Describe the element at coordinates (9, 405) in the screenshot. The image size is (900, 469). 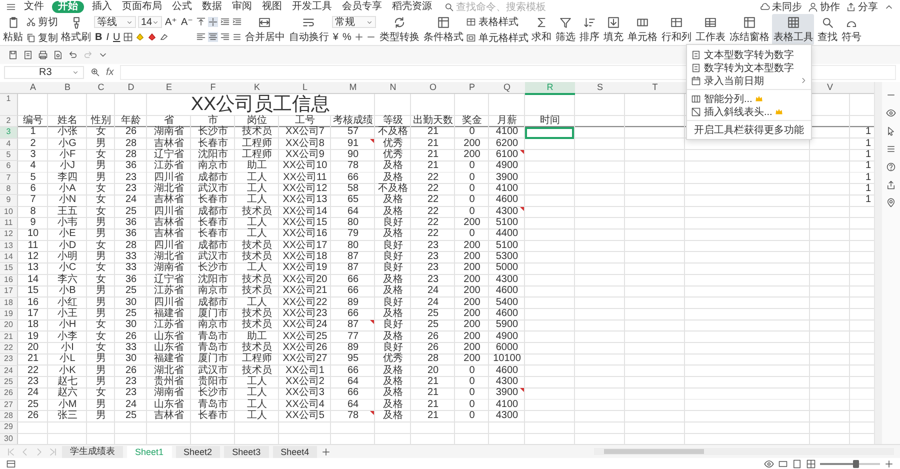
I see `row-header: 27` at that location.